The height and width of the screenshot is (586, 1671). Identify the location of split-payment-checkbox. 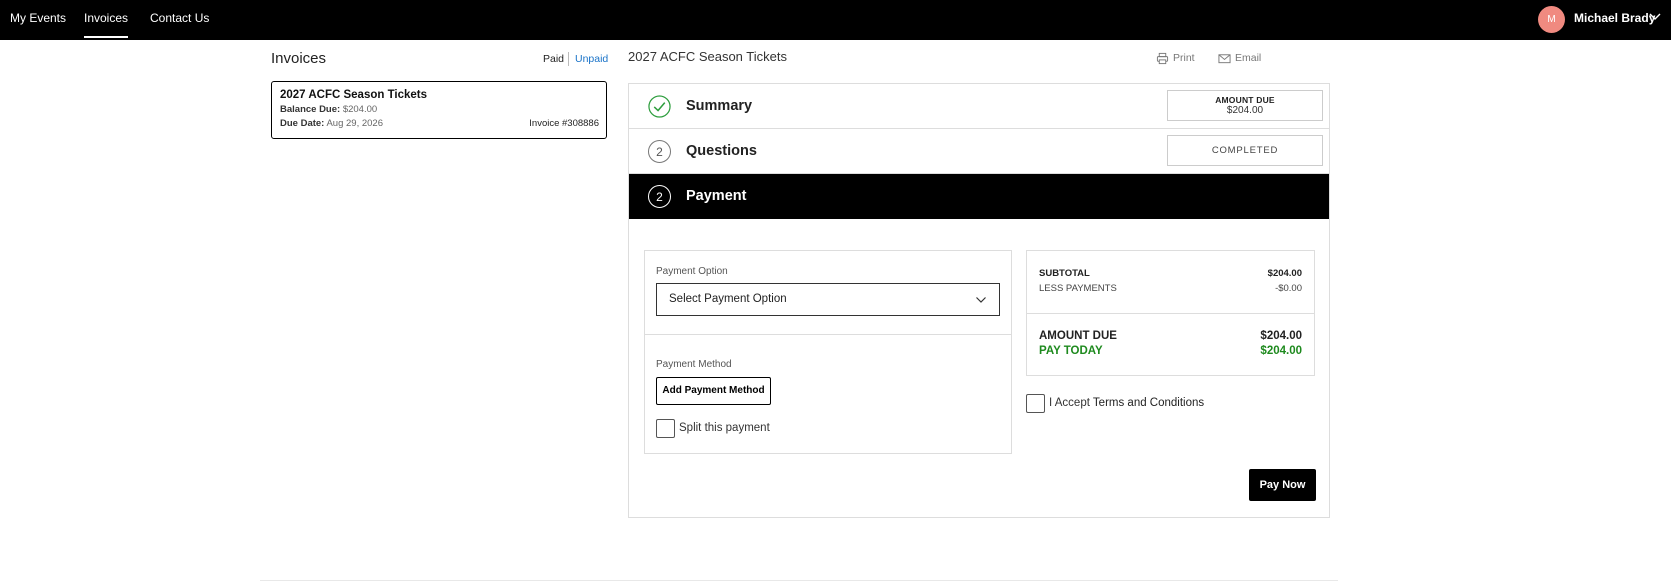
(665, 428).